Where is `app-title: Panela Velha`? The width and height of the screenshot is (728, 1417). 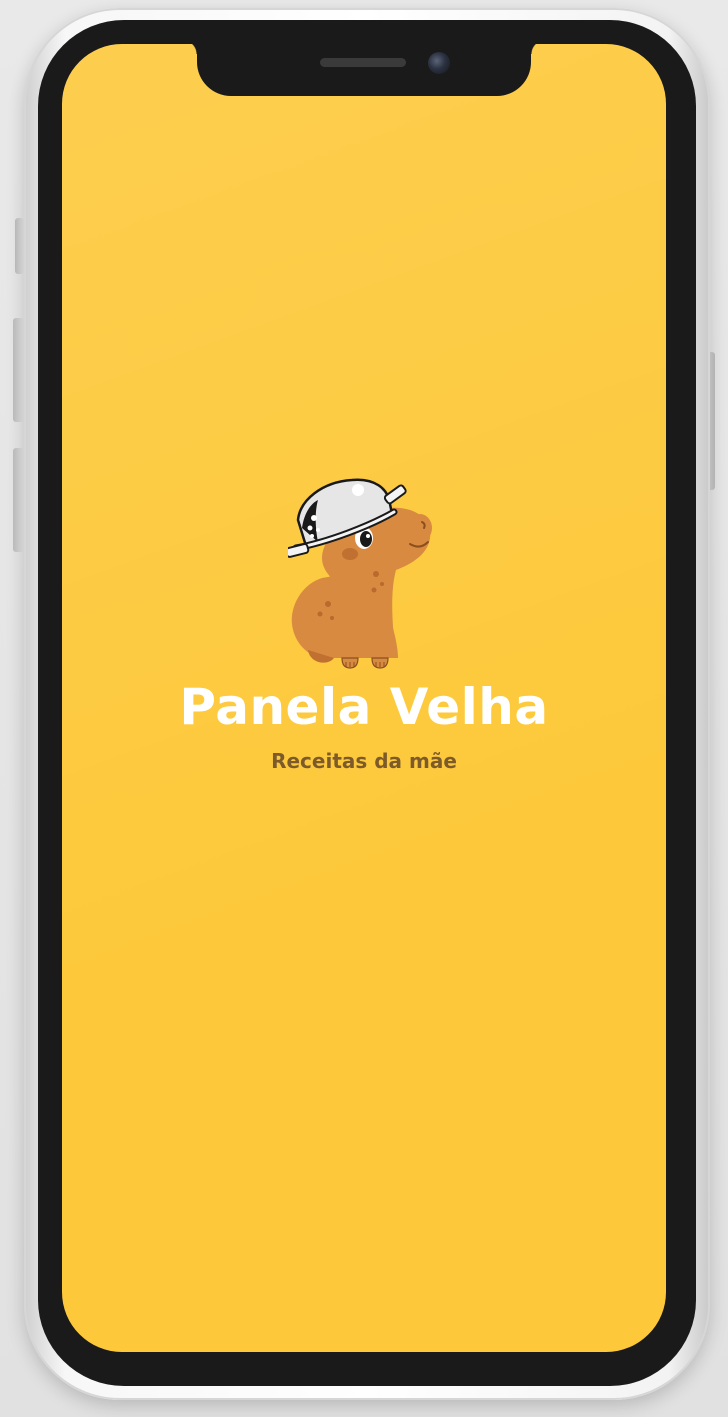 app-title: Panela Velha is located at coordinates (364, 707).